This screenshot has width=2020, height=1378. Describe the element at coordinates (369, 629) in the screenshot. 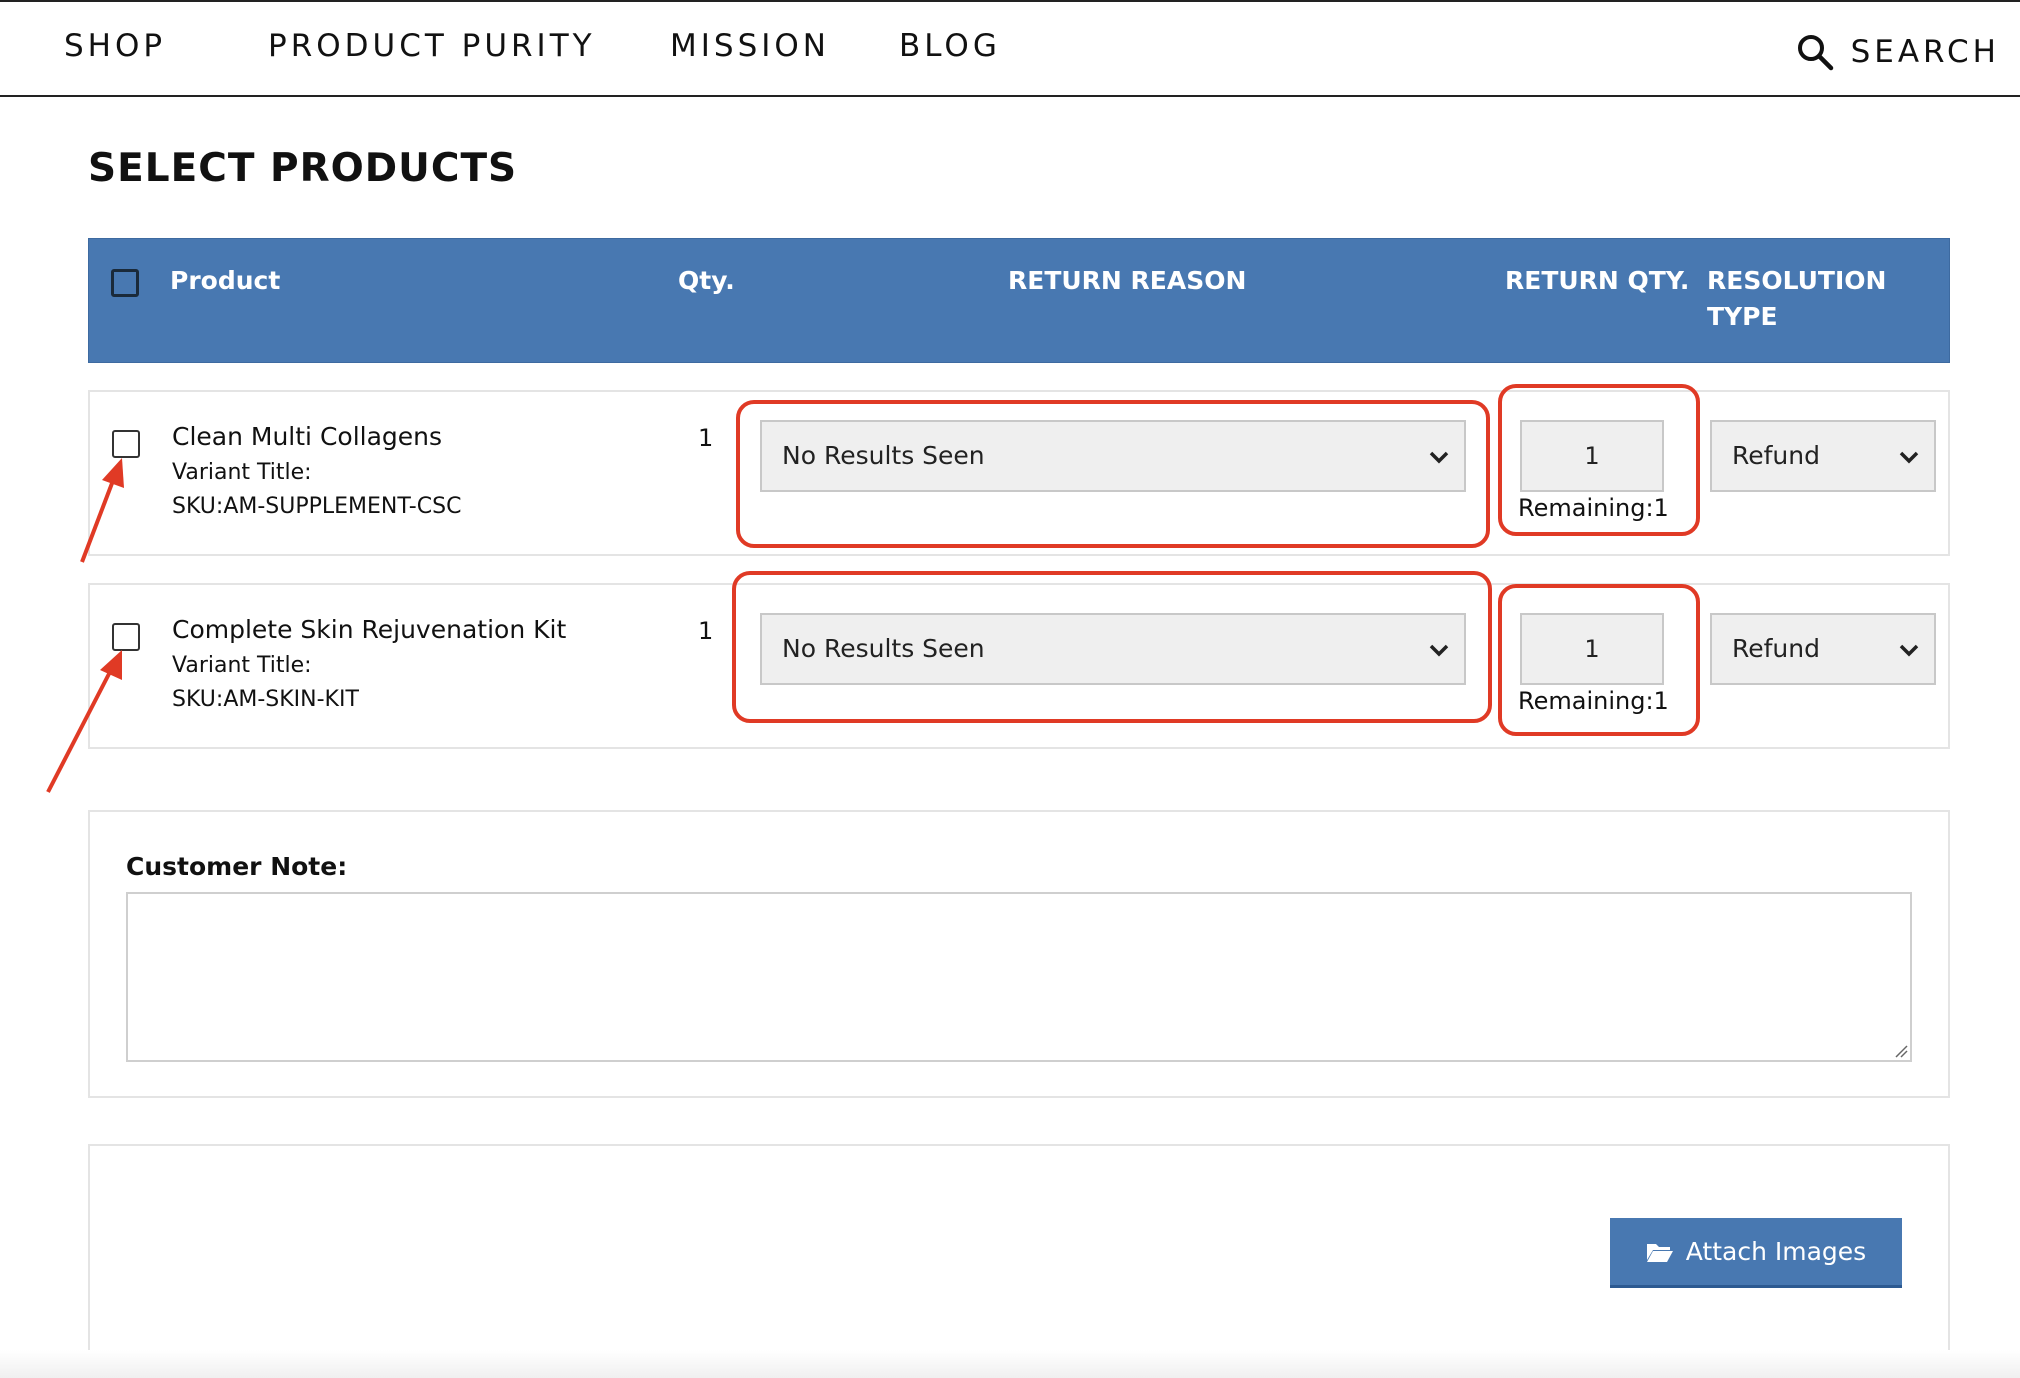

I see `product-name: Complete Skin Rejuvenation Kit` at that location.